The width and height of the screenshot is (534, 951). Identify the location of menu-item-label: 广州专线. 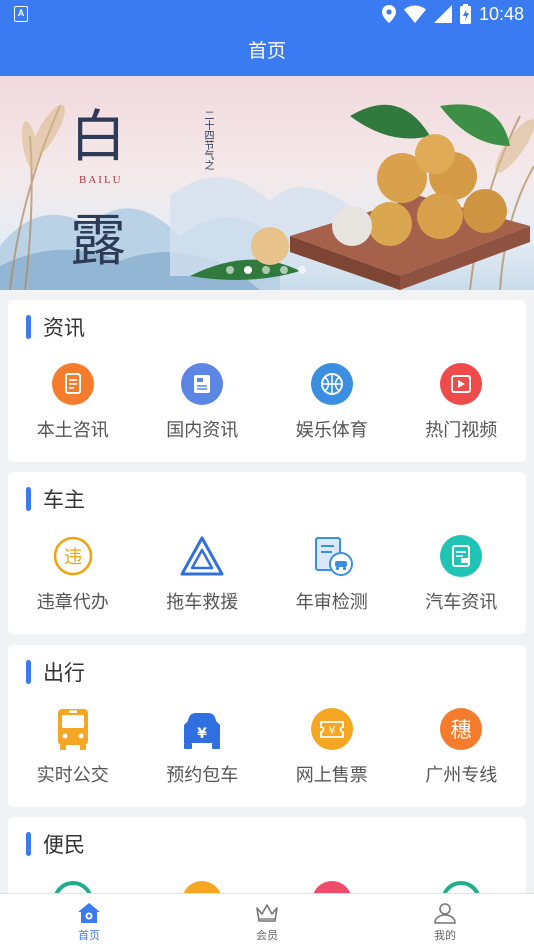
(461, 775).